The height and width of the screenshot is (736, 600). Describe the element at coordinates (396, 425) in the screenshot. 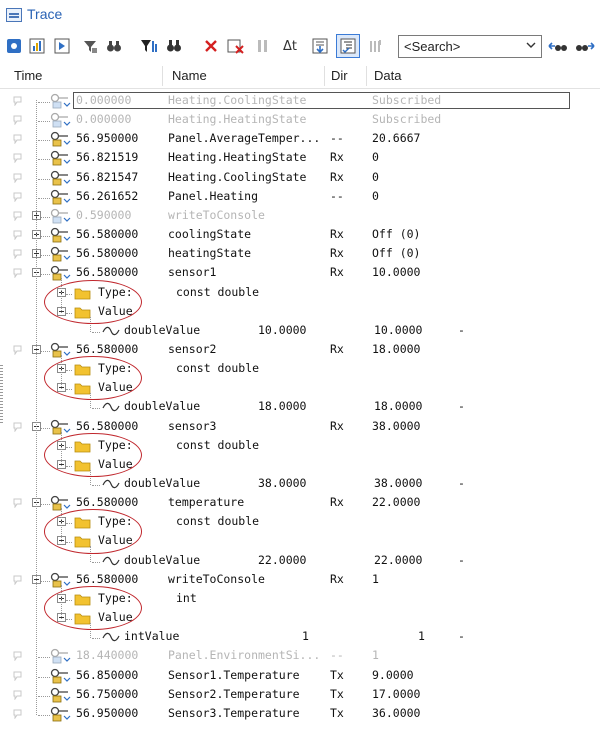

I see `data-cell: 38.0000` at that location.